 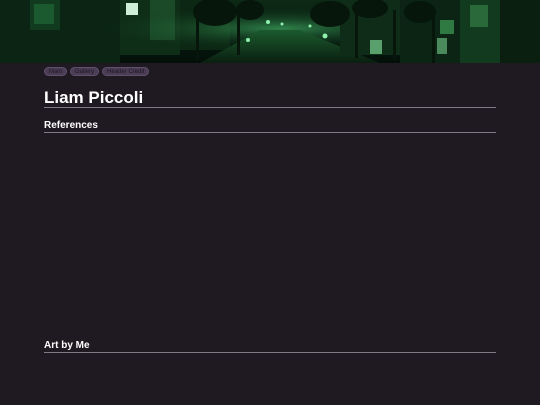 I want to click on nav-bar: Main Gallery Header Credit, so click(x=97, y=71).